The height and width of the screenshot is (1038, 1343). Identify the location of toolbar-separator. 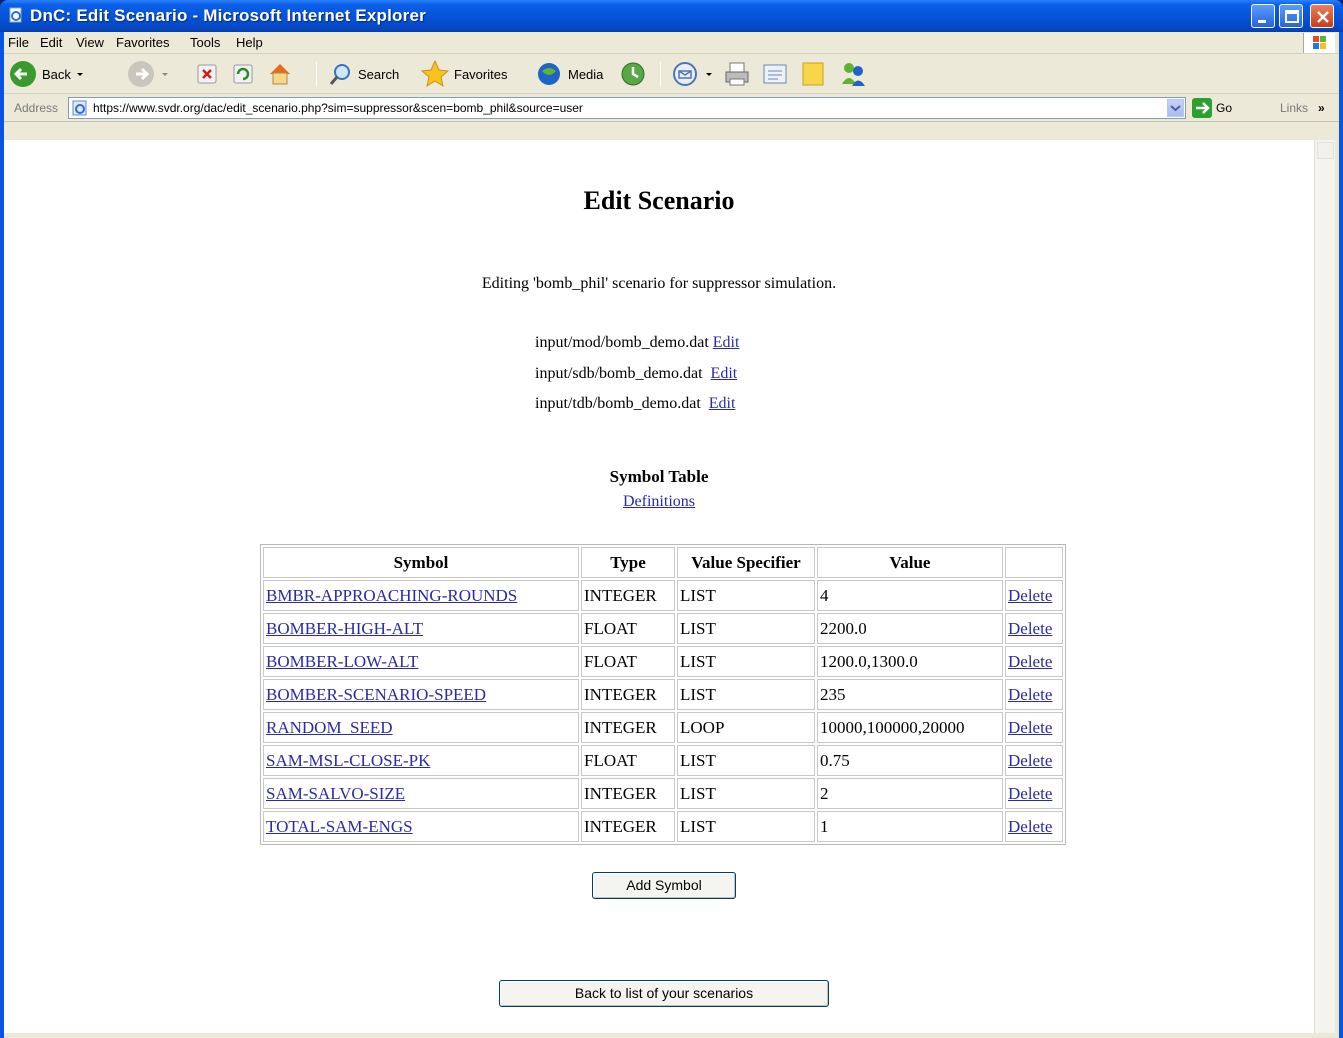
(660, 74).